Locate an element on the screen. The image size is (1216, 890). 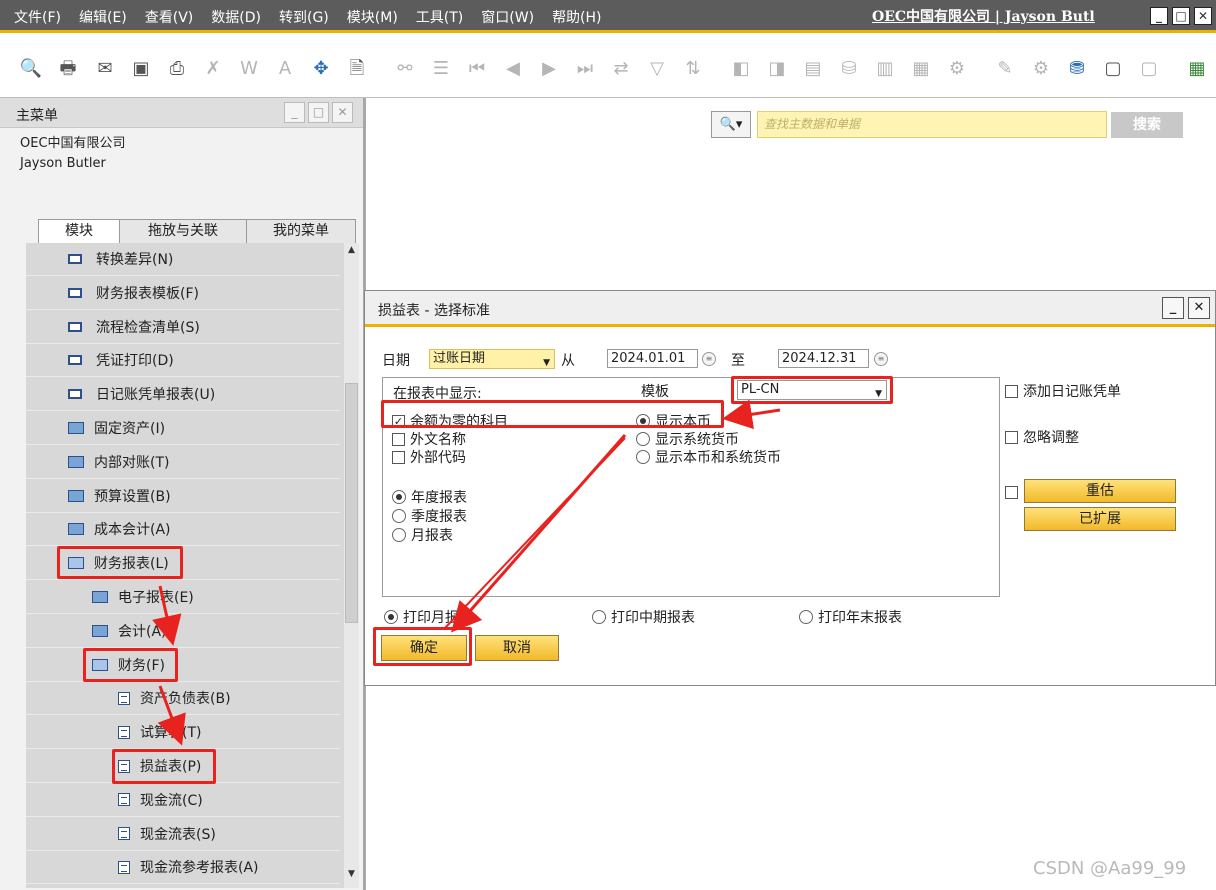
export-pdf-icon: A is located at coordinates (285, 69).